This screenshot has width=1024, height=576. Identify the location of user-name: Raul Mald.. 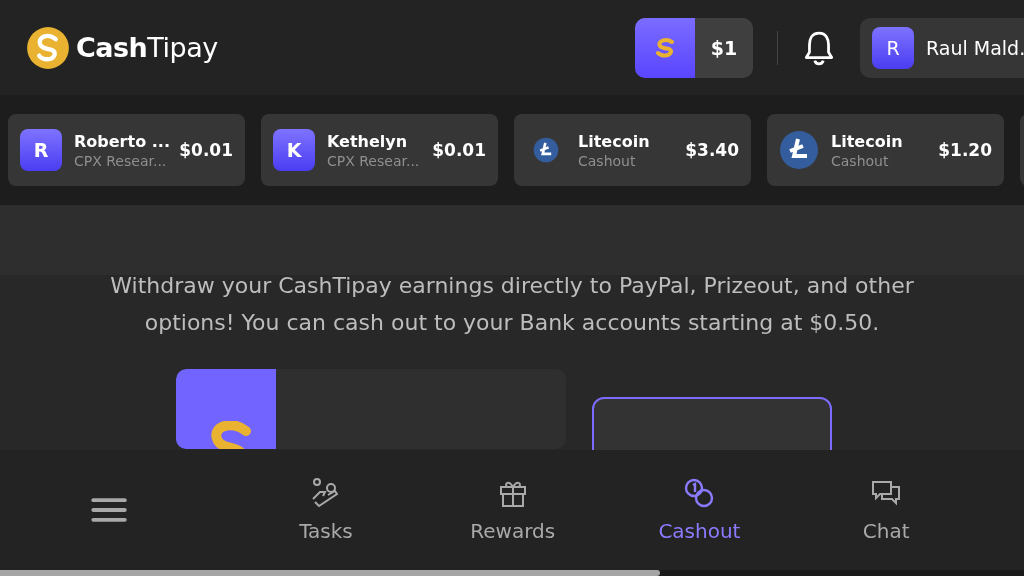
(975, 47).